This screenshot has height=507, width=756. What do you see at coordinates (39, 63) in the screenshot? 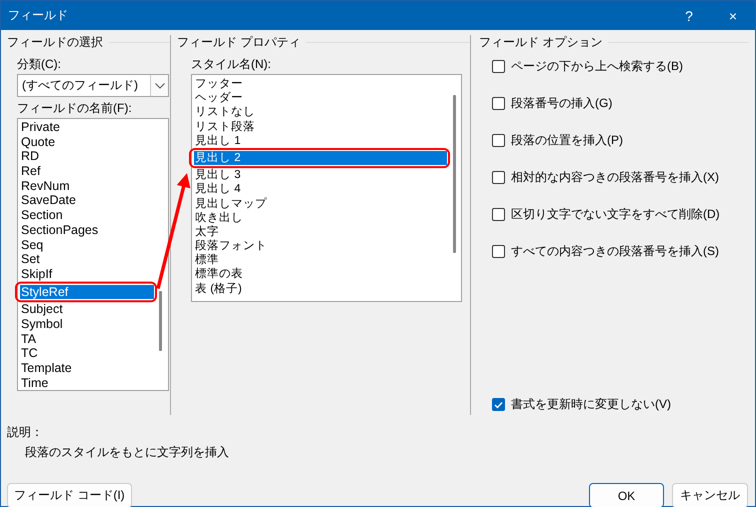
I see `field-label: 分類(C):` at bounding box center [39, 63].